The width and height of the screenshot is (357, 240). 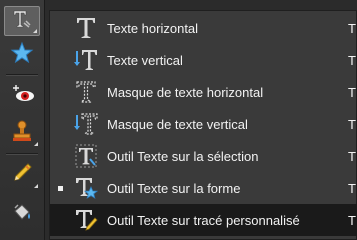 What do you see at coordinates (60, 188) in the screenshot?
I see `current-tool-bullet` at bounding box center [60, 188].